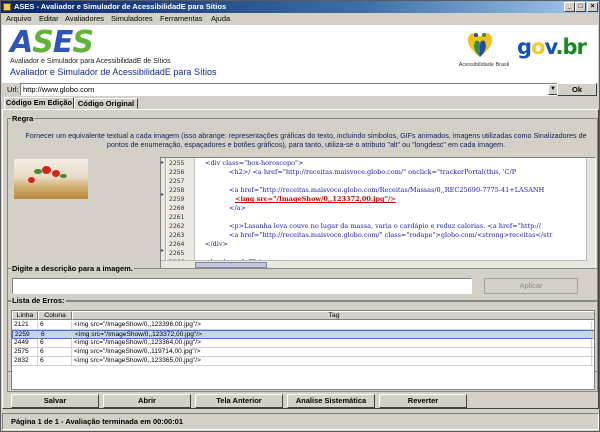 This screenshot has width=600, height=432. I want to click on aplicar-button: Aplicar, so click(531, 286).